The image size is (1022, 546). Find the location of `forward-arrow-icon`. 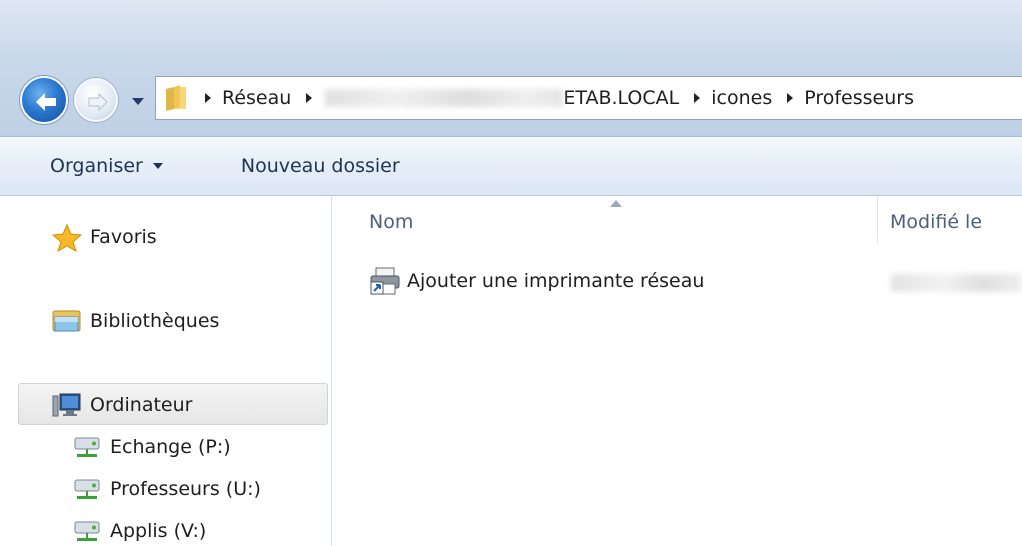

forward-arrow-icon is located at coordinates (98, 102).